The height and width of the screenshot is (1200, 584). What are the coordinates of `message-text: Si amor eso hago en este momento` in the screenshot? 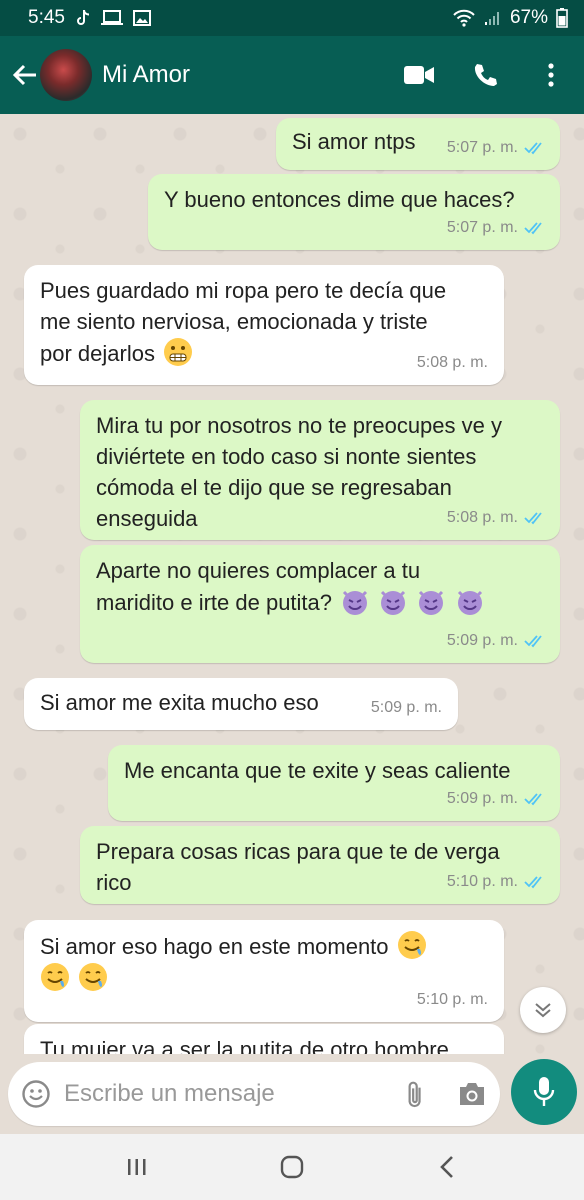 It's located at (214, 946).